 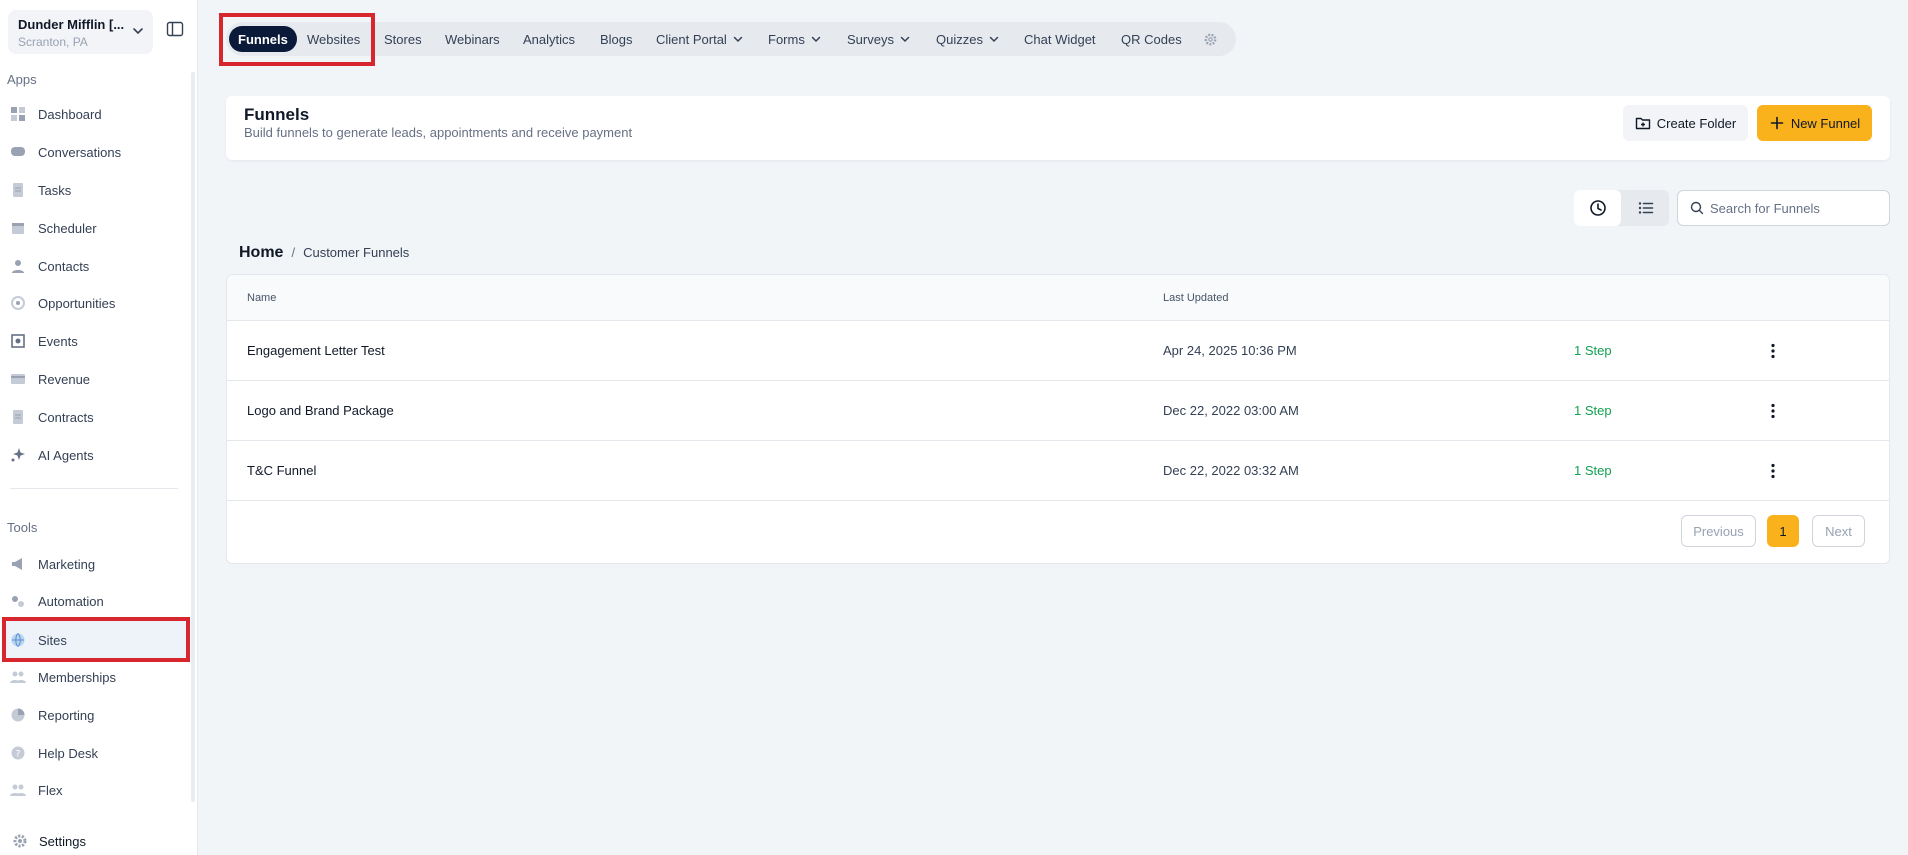 I want to click on sidebar-item-opportunities: Opportunities, so click(x=62, y=303).